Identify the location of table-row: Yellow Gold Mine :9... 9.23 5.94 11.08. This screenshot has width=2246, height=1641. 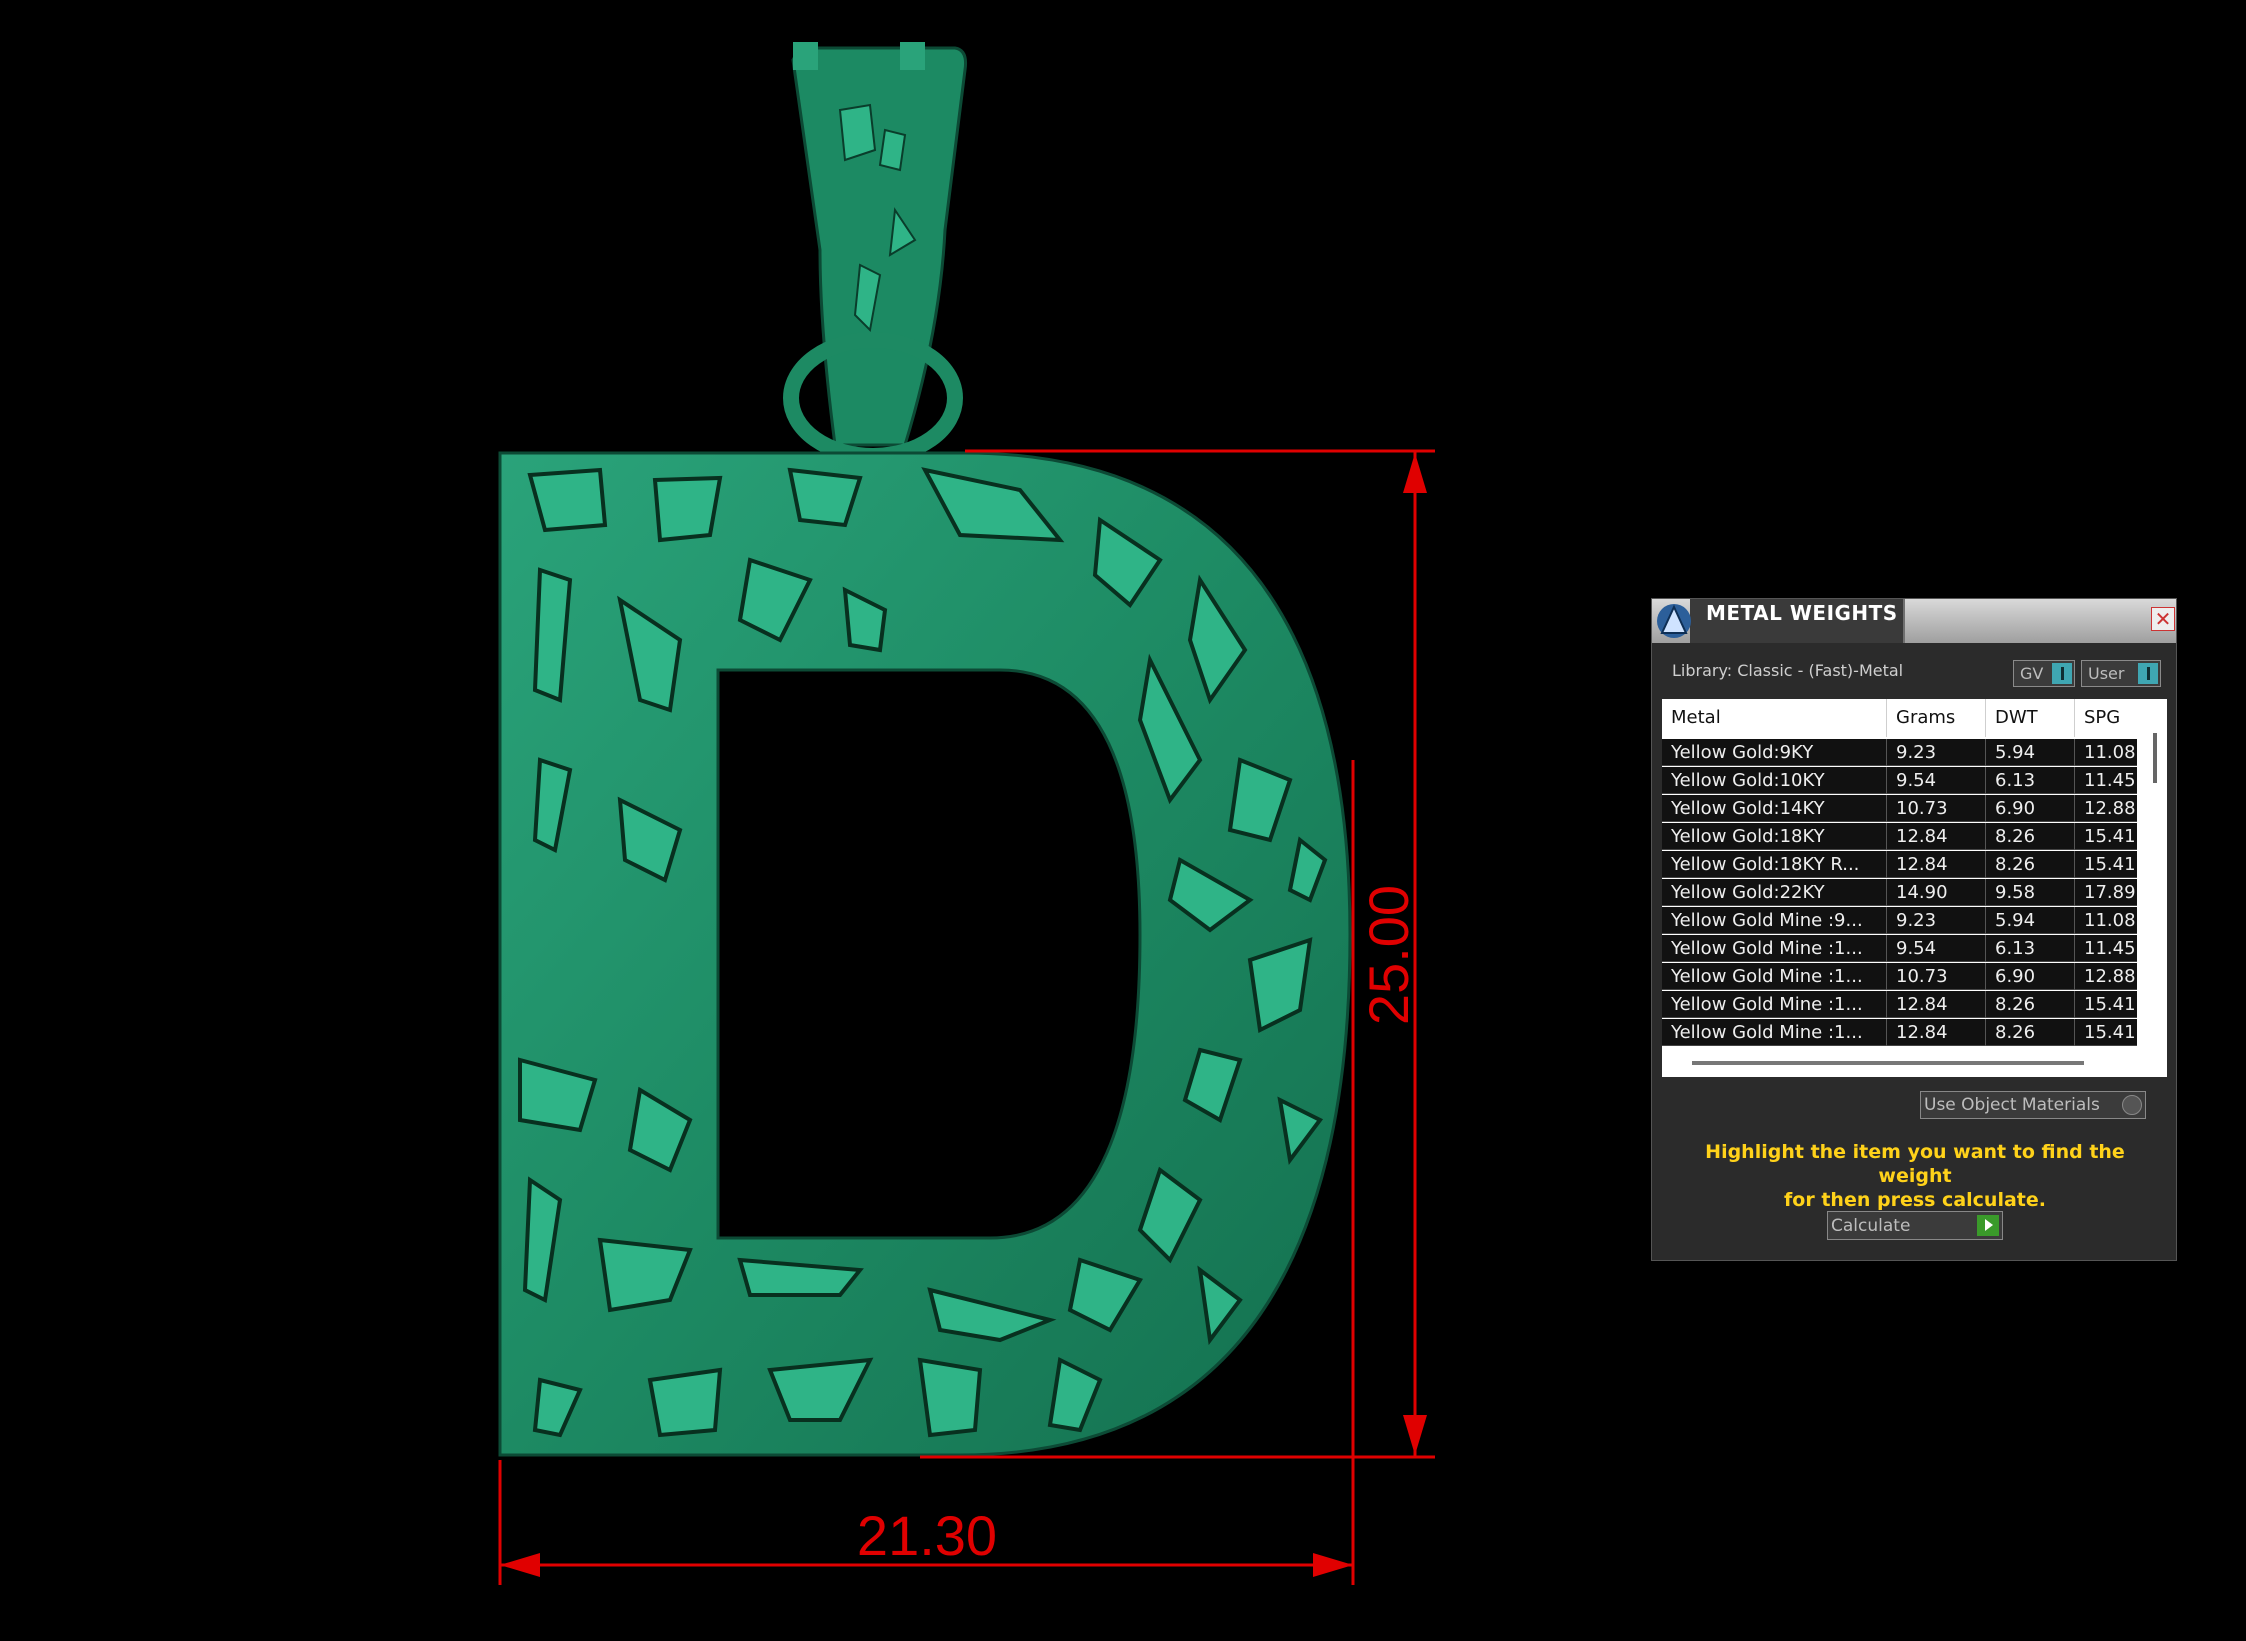
(1899, 920).